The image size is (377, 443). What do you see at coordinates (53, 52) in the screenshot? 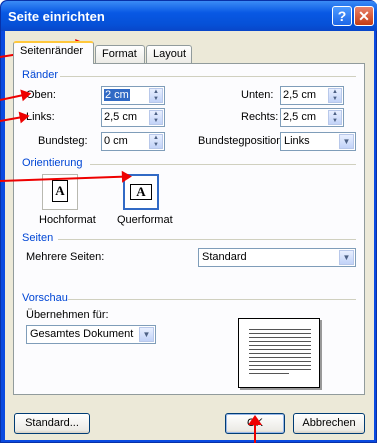
I see `tab-seitenraender: Seitenränder` at bounding box center [53, 52].